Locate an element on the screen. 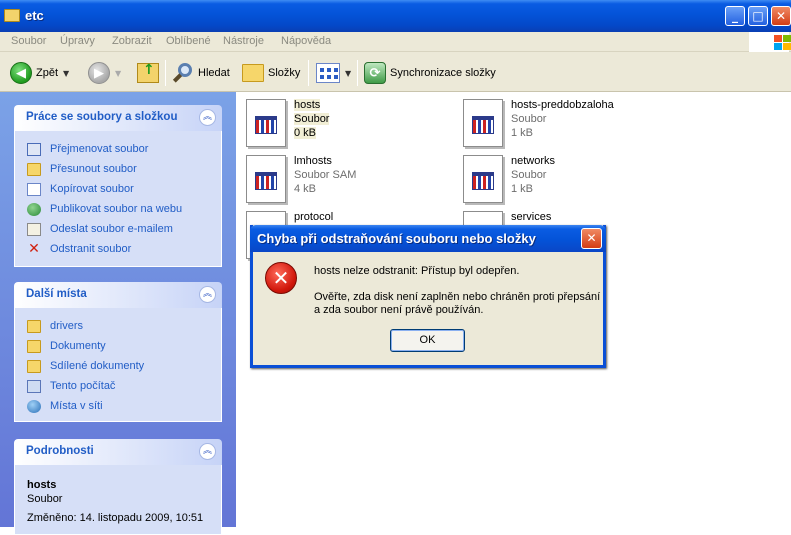 Image resolution: width=791 pixels, height=535 pixels. back-button: ◀ Zpět ▼ is located at coordinates (39, 73).